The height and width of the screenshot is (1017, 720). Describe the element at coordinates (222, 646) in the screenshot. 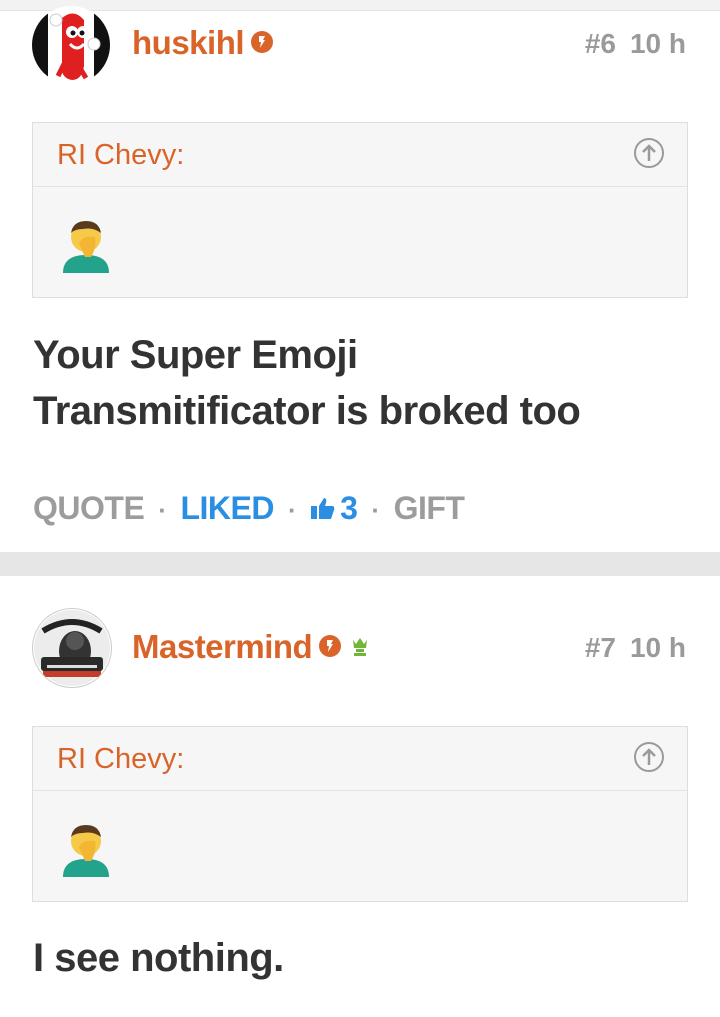

I see `username-text: Mastermind` at that location.